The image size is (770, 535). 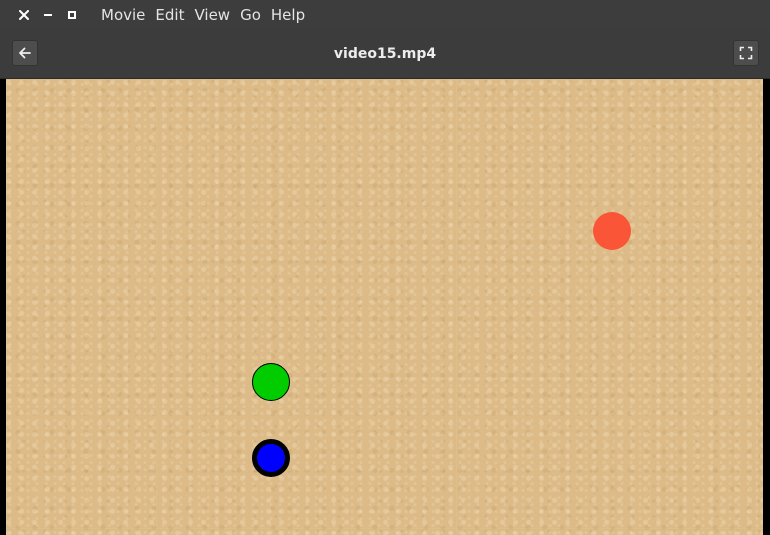 I want to click on close-icon, so click(x=24, y=15).